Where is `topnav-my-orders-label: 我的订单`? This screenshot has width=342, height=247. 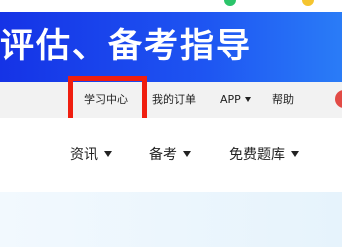
topnav-my-orders-label: 我的订单 is located at coordinates (174, 99).